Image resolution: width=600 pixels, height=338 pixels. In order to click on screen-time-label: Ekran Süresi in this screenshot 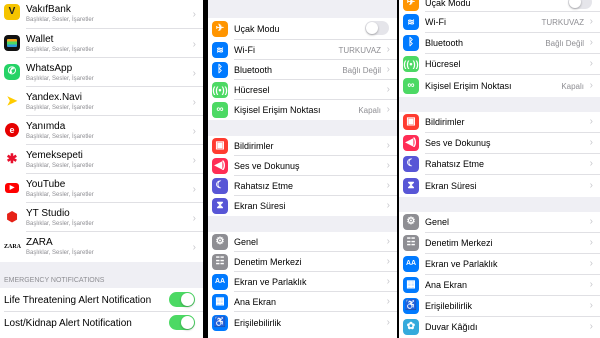, I will do `click(451, 186)`.